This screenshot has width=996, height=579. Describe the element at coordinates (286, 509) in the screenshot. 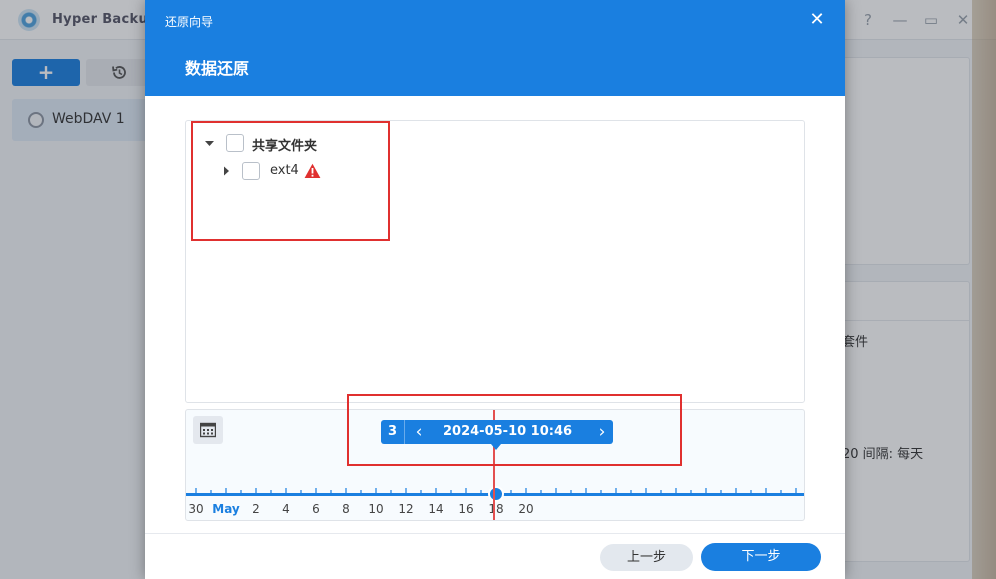

I see `timeline-tick-label: 4` at that location.